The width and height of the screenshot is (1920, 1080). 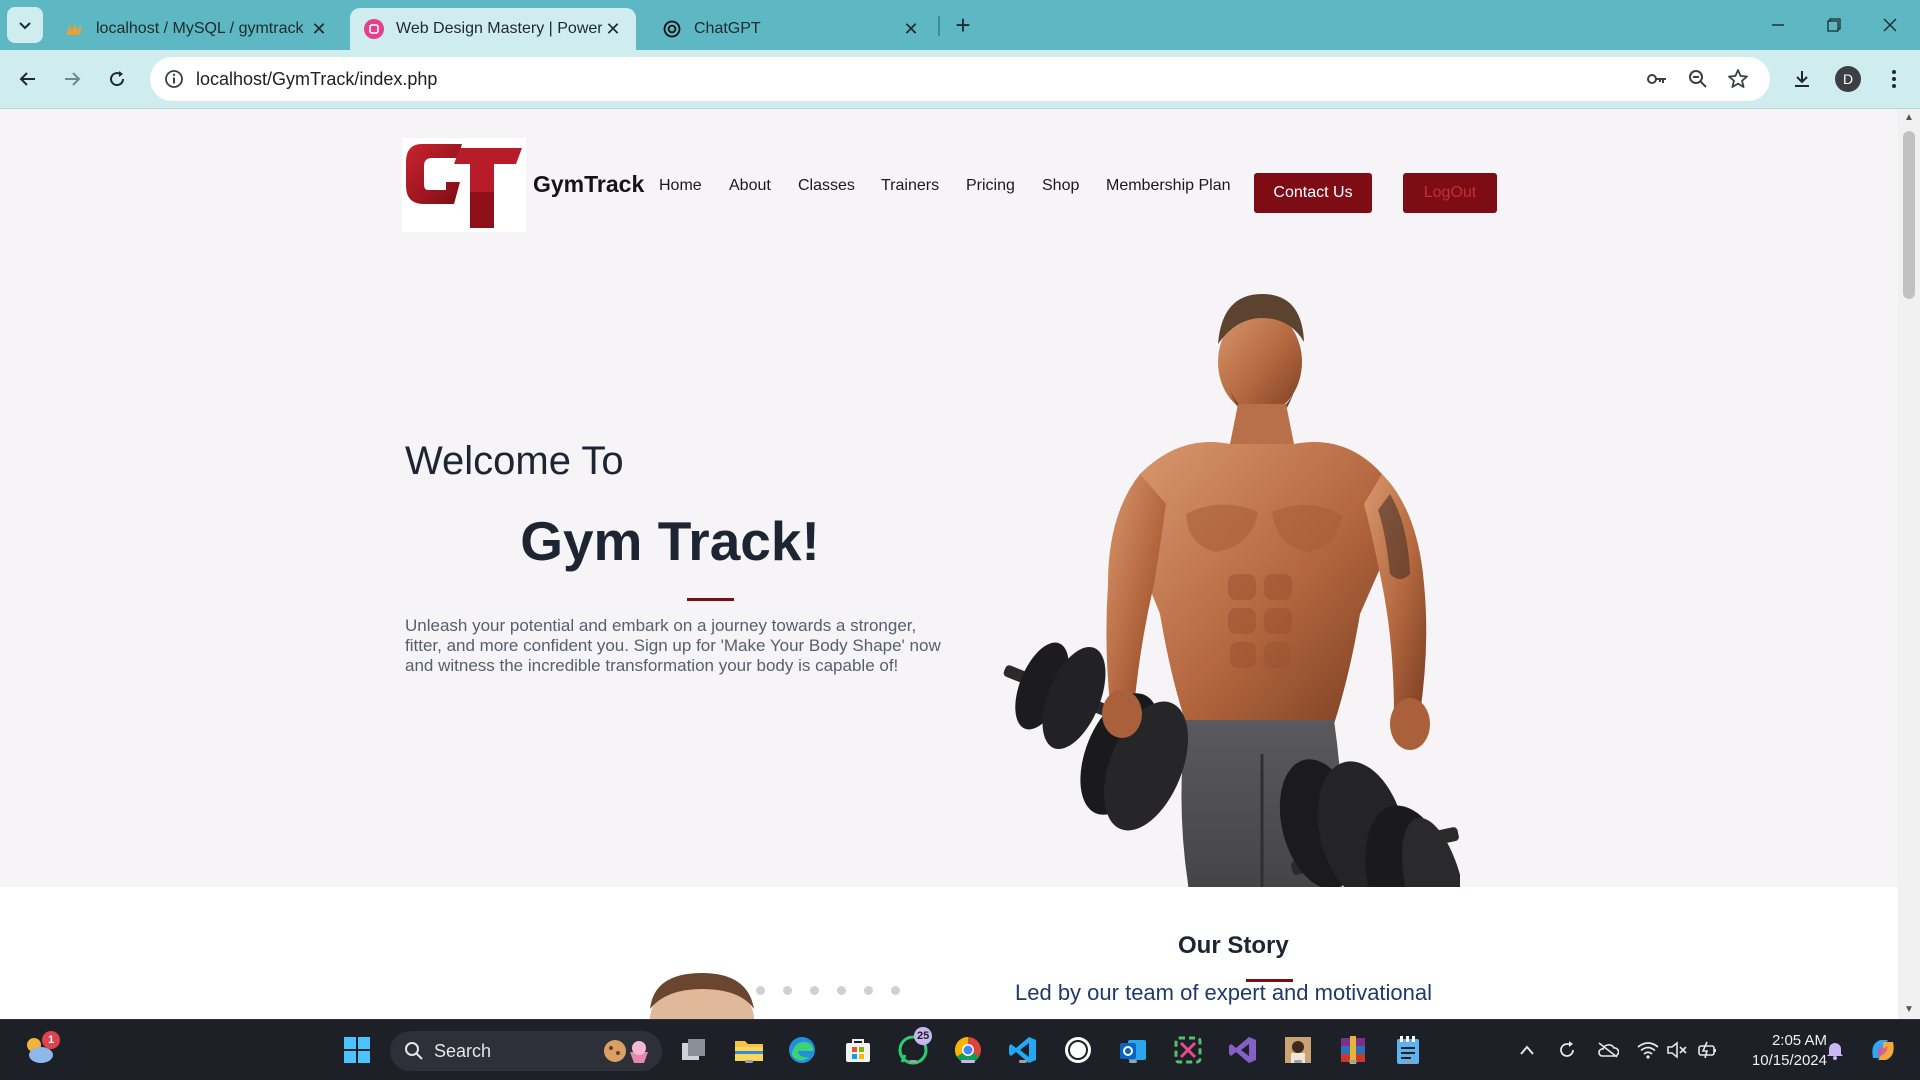 I want to click on minimize-icon, so click(x=1778, y=25).